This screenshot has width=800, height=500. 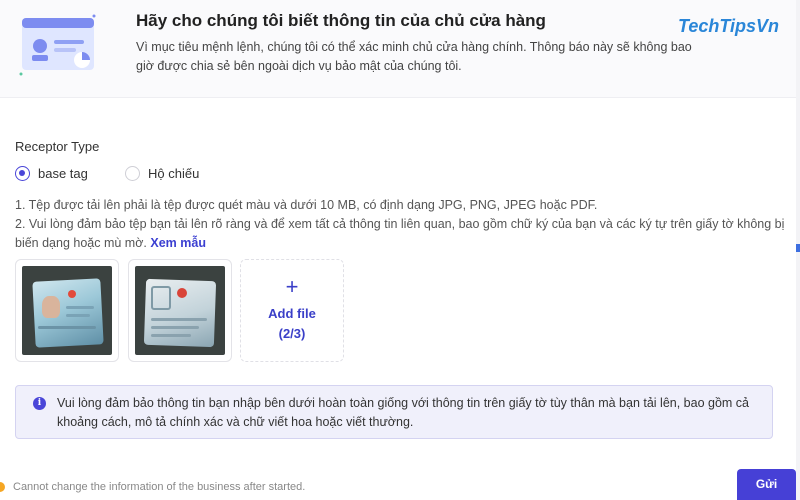 I want to click on id-card-illustration-icon, so click(x=57, y=45).